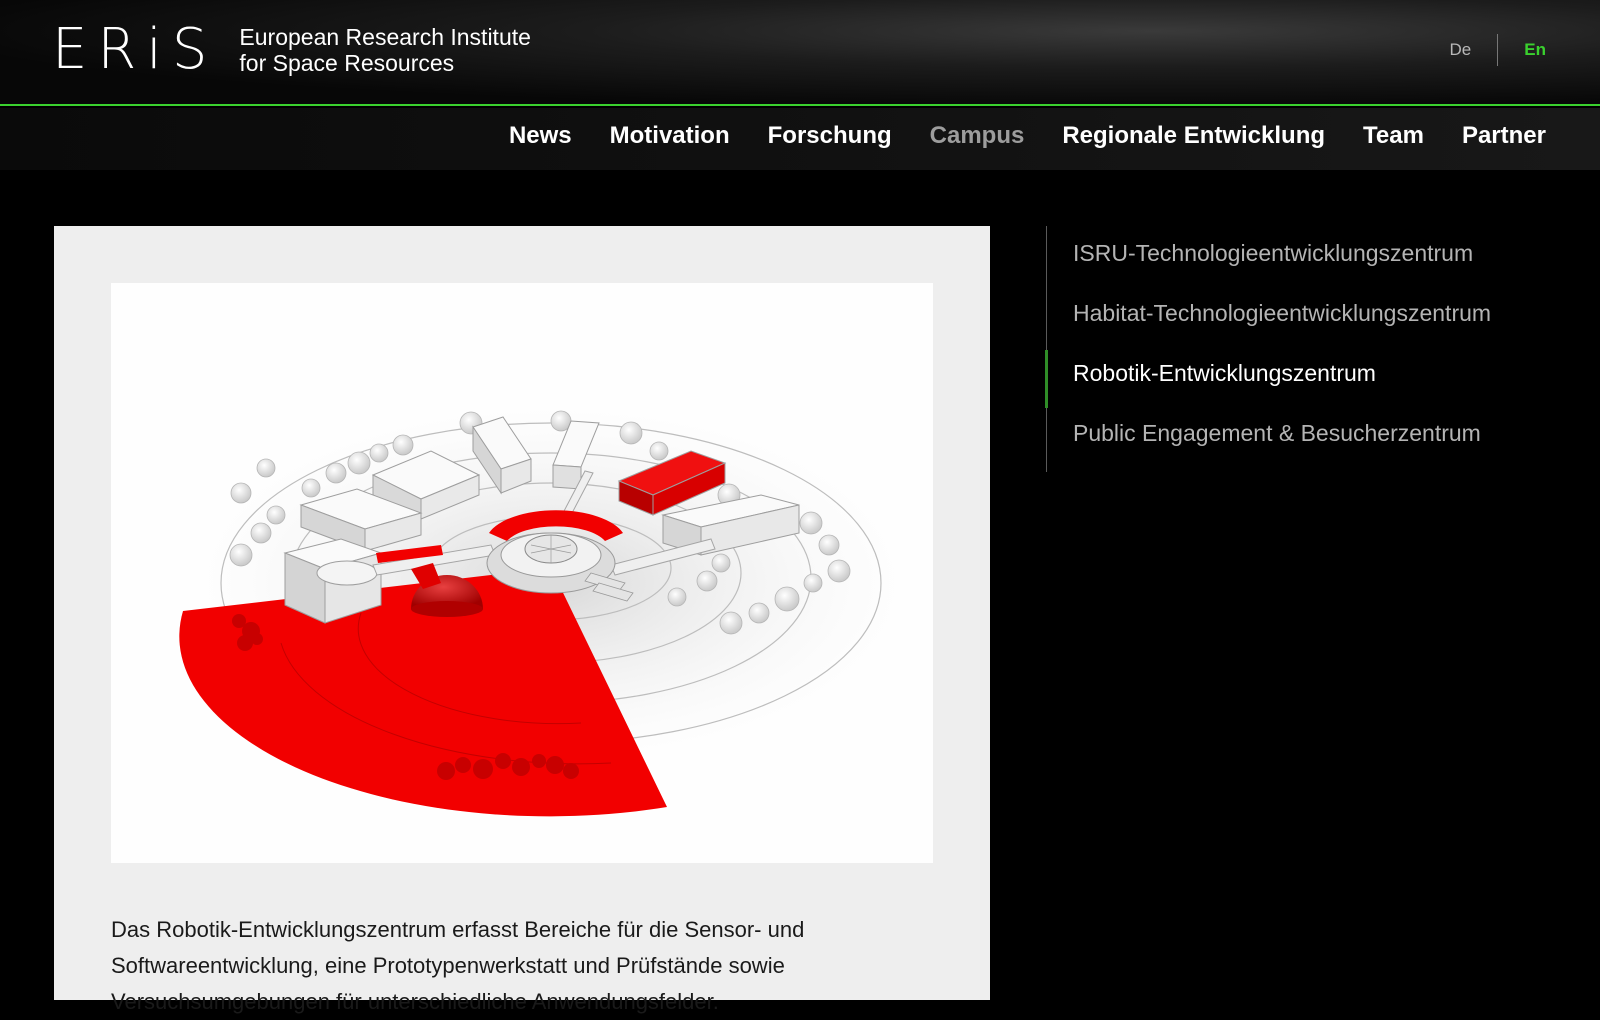  What do you see at coordinates (1046, 379) in the screenshot?
I see `active-indicator` at bounding box center [1046, 379].